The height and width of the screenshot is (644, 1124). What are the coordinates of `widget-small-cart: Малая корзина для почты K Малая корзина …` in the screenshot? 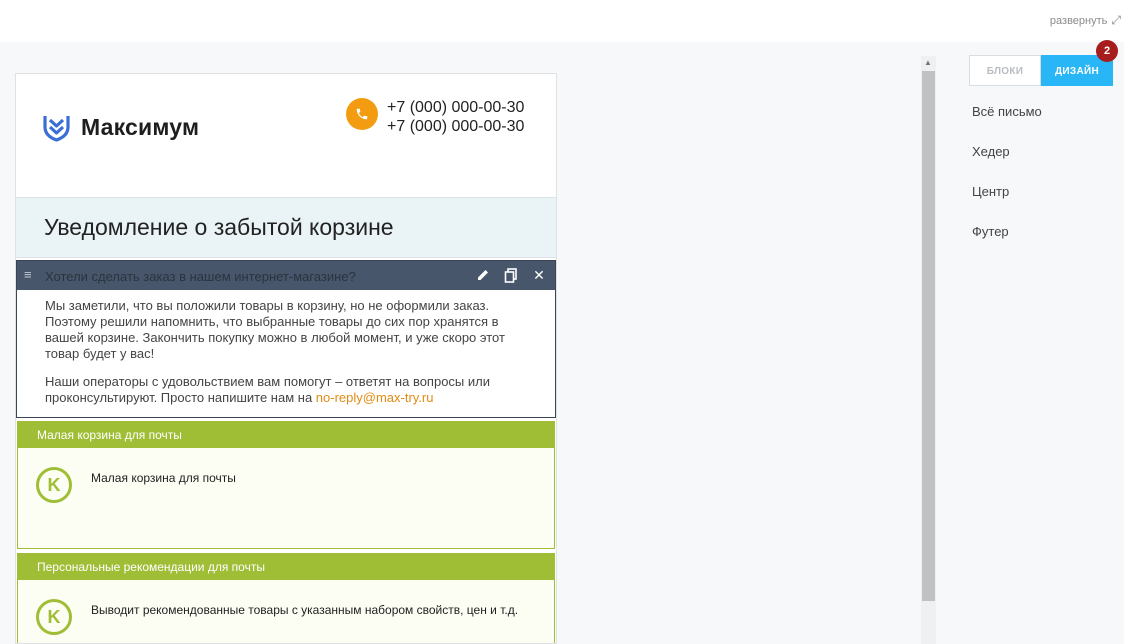 It's located at (286, 485).